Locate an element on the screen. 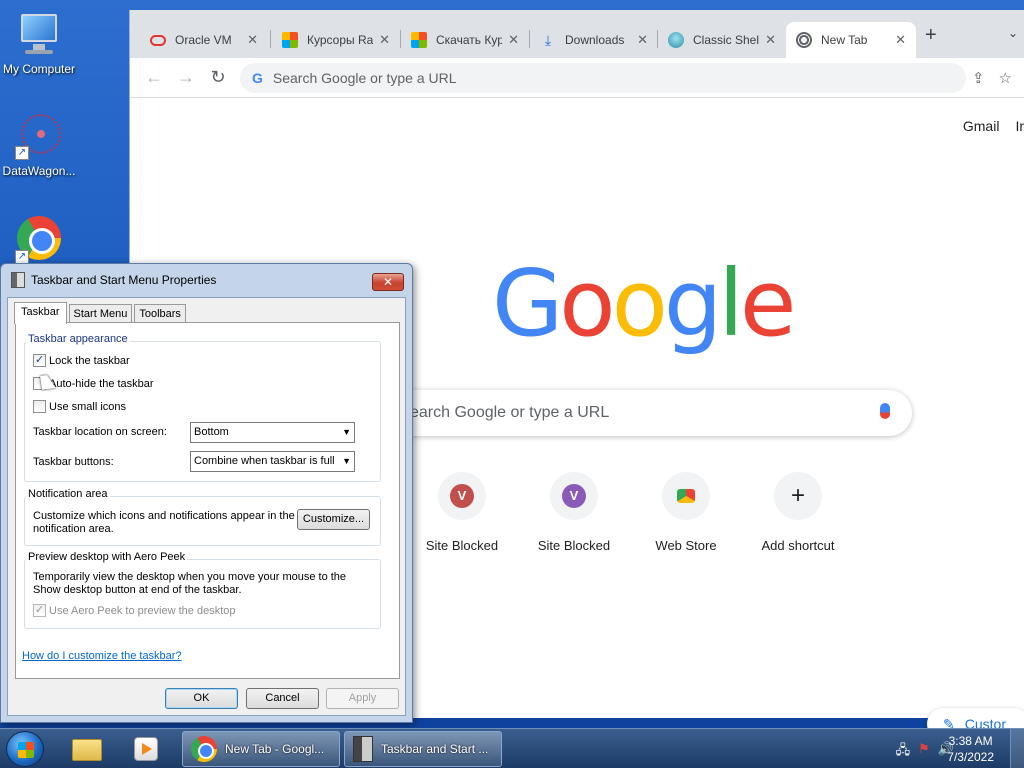  desktop-icon-my-computer: My Computer is located at coordinates (42, 43).